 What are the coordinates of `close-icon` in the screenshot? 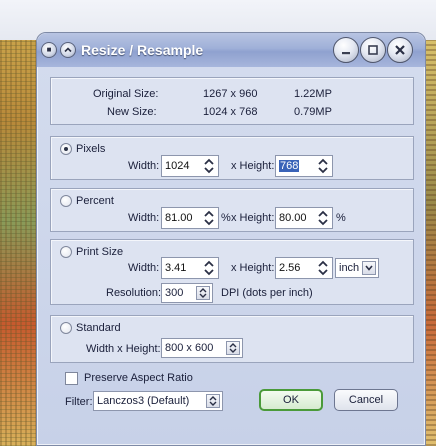 It's located at (400, 50).